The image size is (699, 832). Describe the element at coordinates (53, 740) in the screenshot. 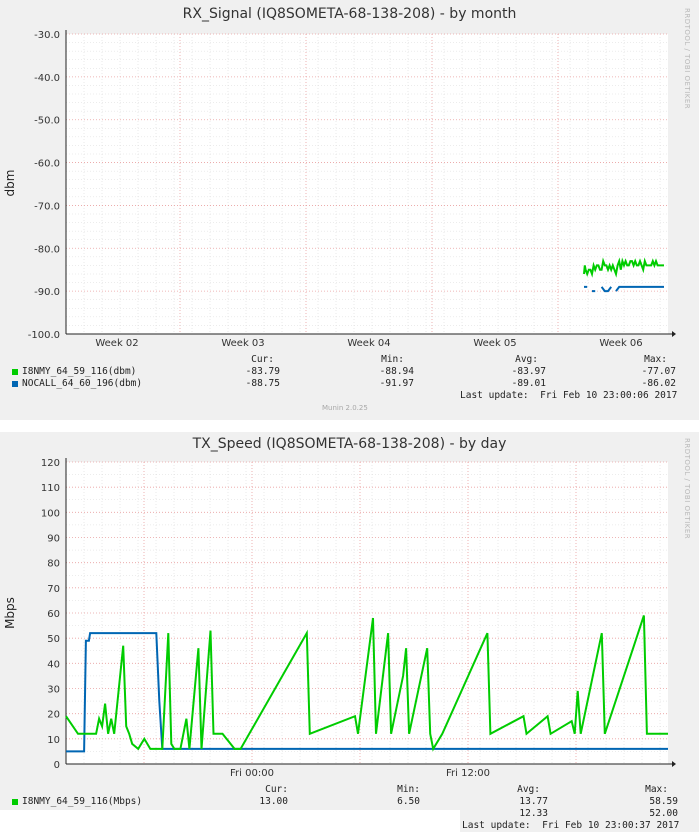

I see `y-tick-label: 10` at that location.